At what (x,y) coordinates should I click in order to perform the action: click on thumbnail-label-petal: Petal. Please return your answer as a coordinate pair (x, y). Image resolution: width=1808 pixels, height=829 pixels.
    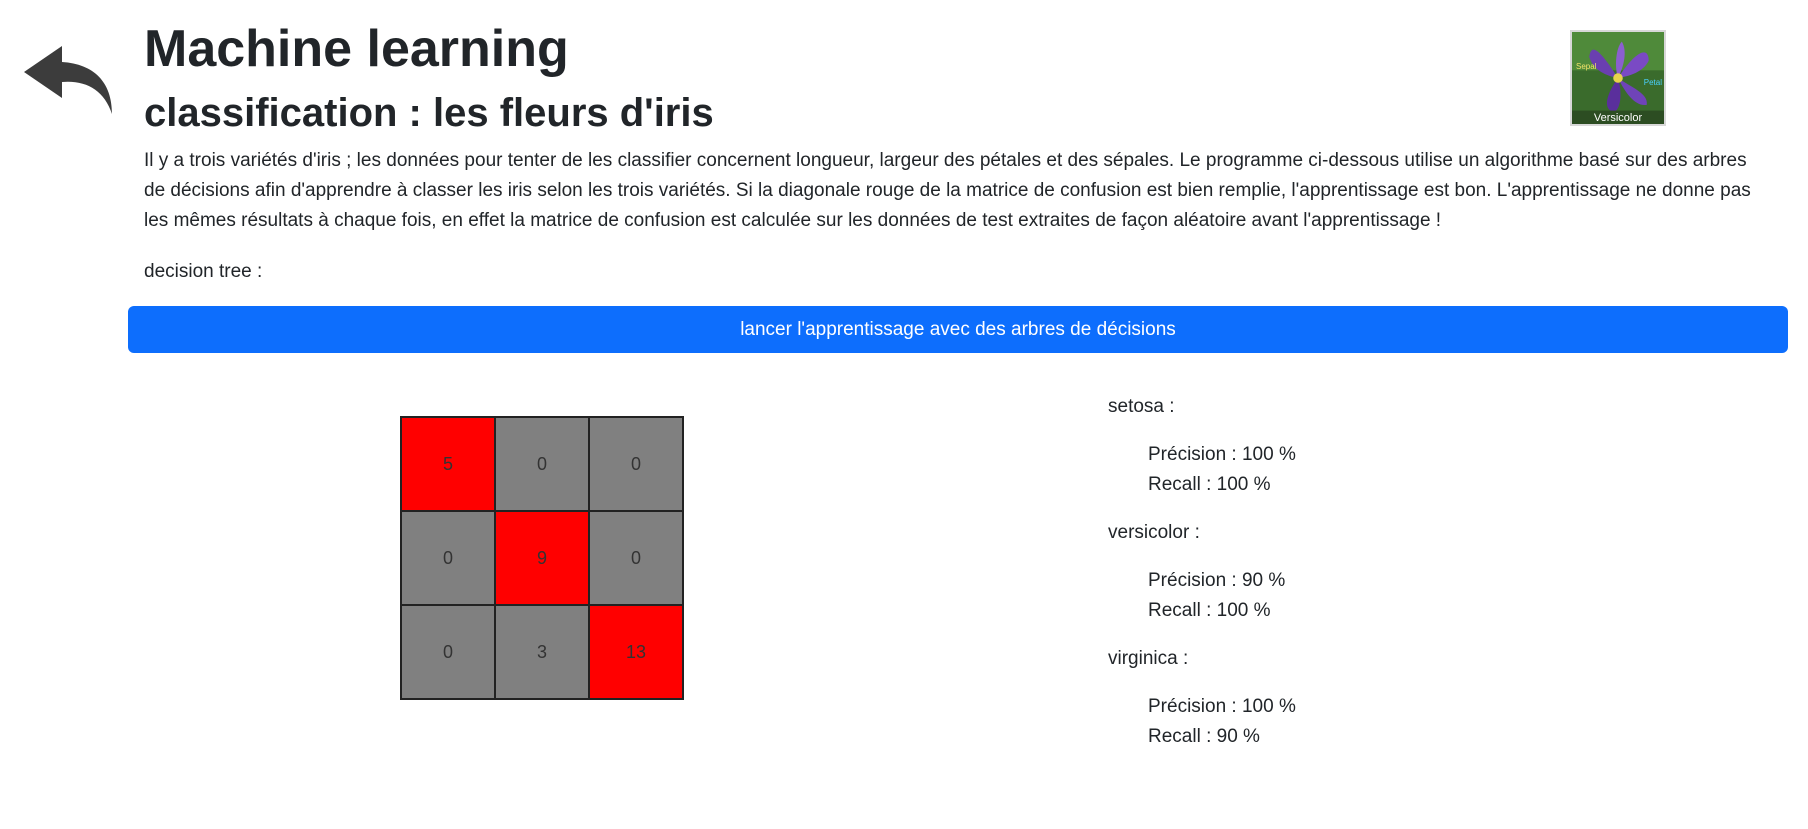
    Looking at the image, I should click on (1652, 82).